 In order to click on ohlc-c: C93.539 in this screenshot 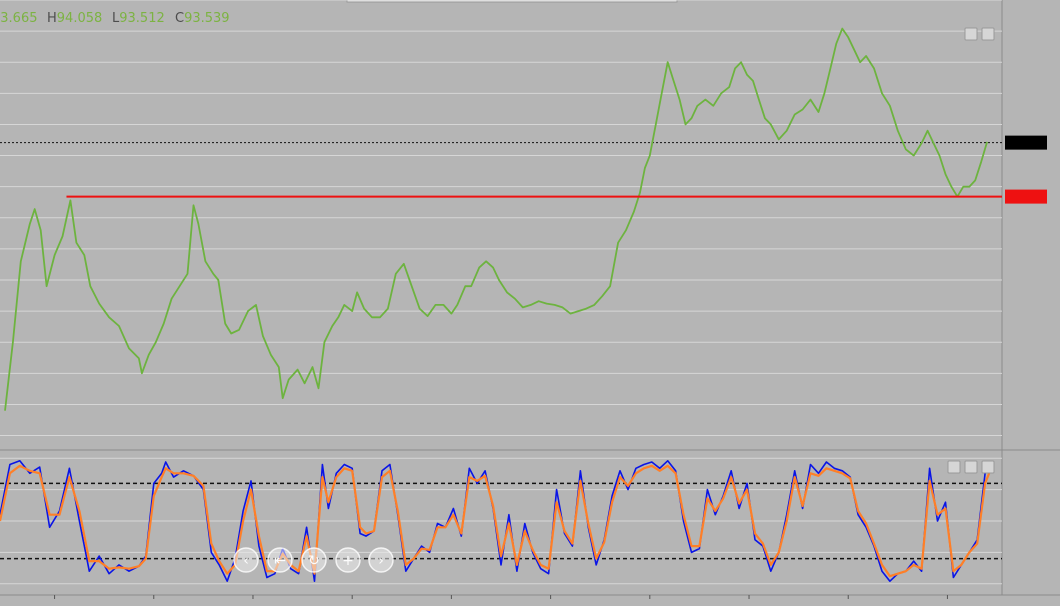, I will do `click(202, 18)`.